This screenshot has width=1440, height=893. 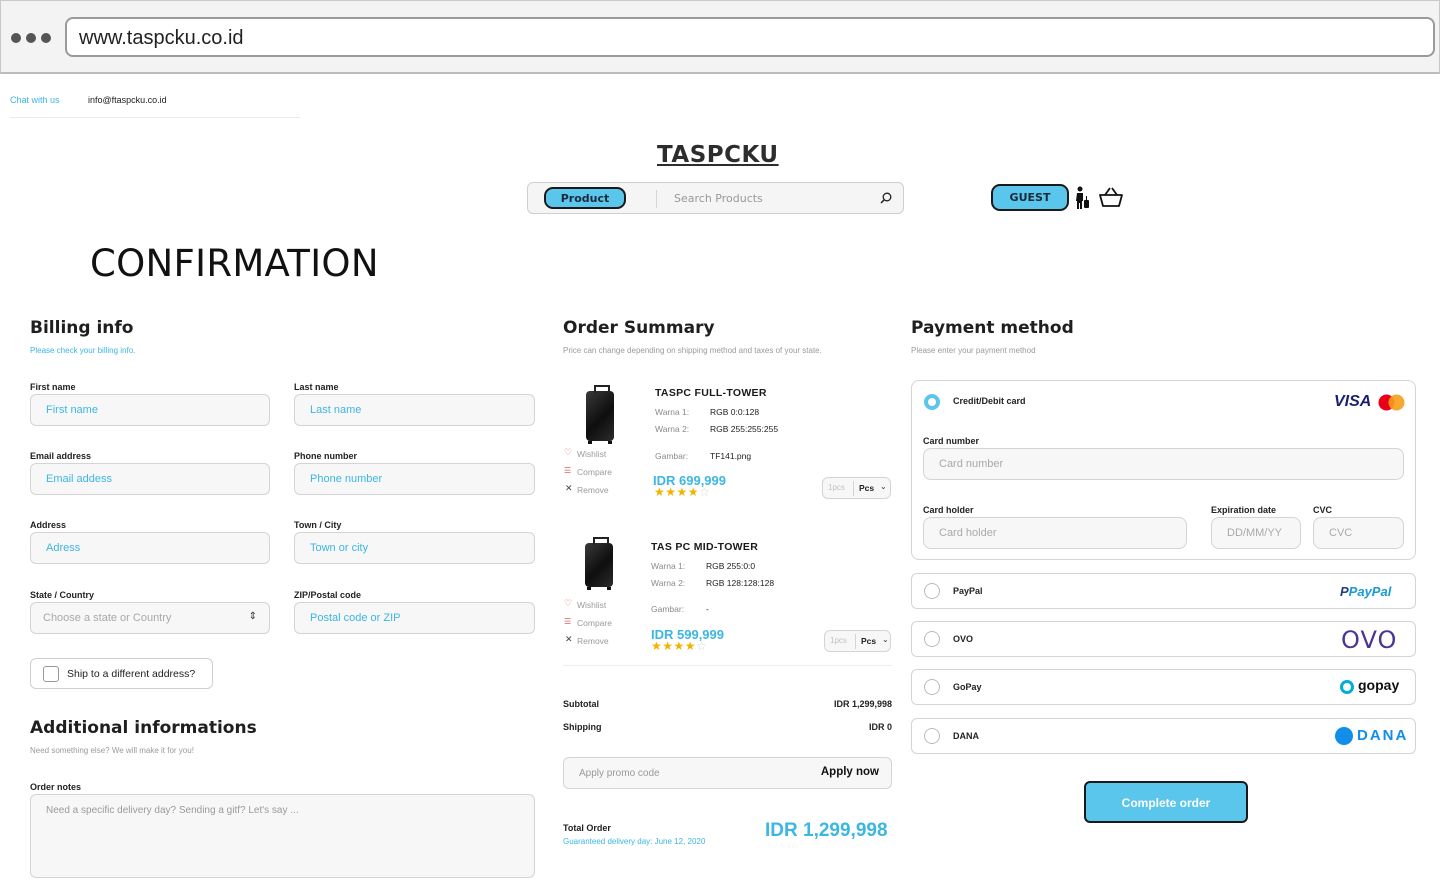 I want to click on page-title: CONFIRMATION, so click(x=234, y=263).